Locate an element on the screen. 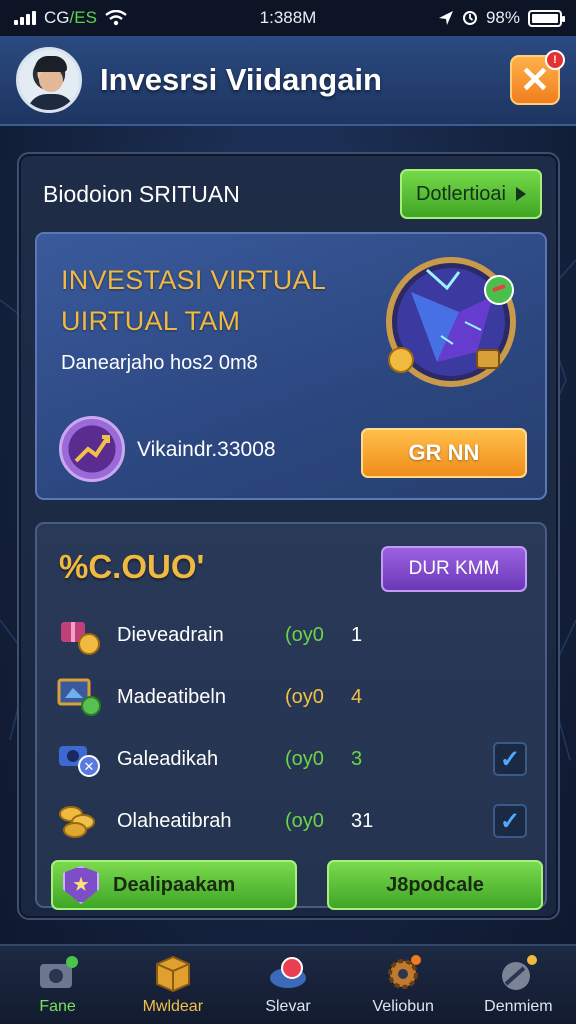  page-title: Invesrsi Viidangain is located at coordinates (241, 79).